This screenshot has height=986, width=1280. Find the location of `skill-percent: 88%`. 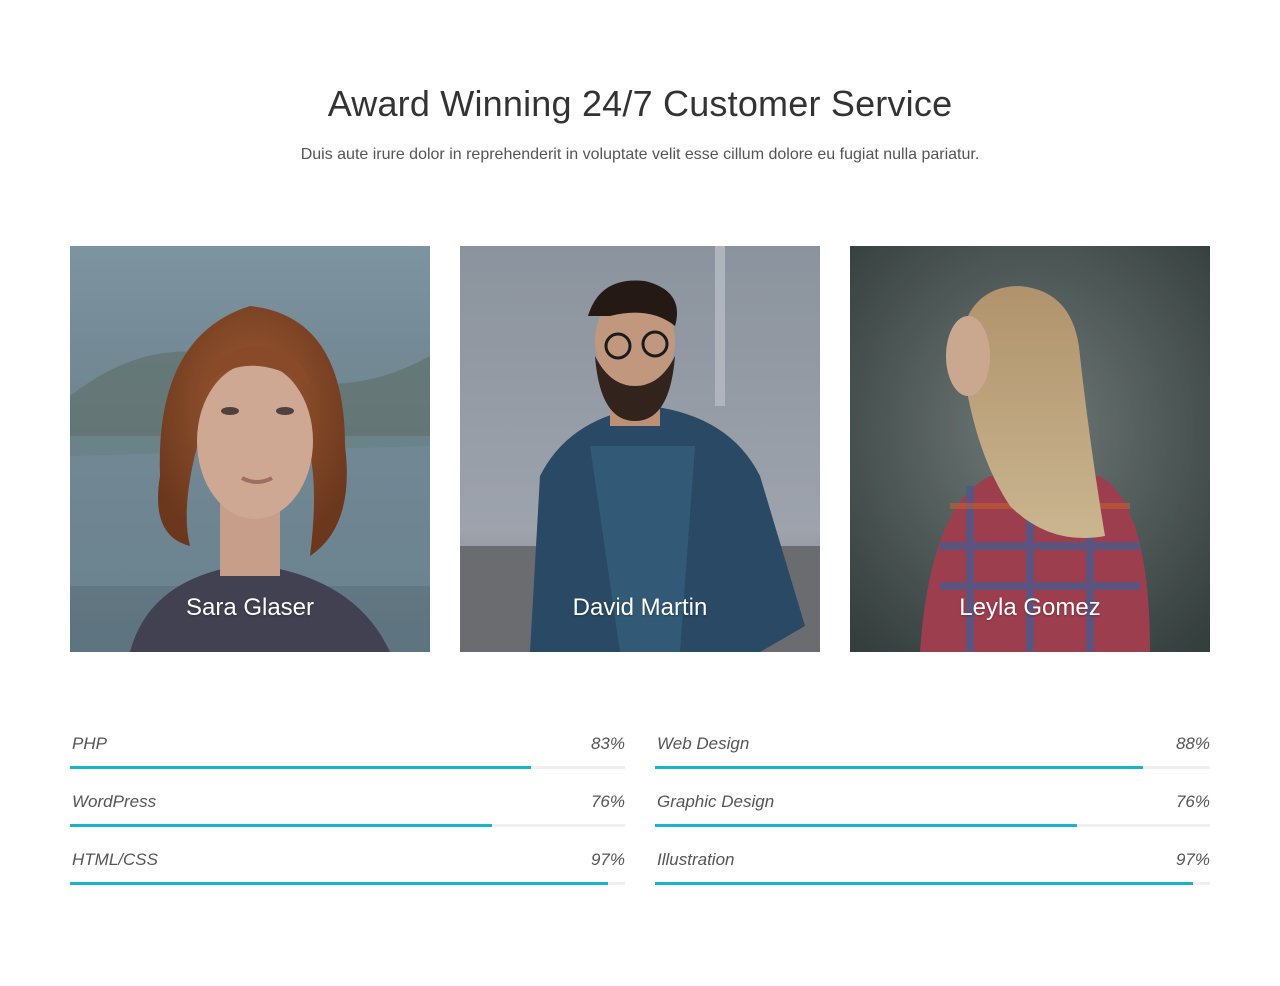

skill-percent: 88% is located at coordinates (1192, 743).